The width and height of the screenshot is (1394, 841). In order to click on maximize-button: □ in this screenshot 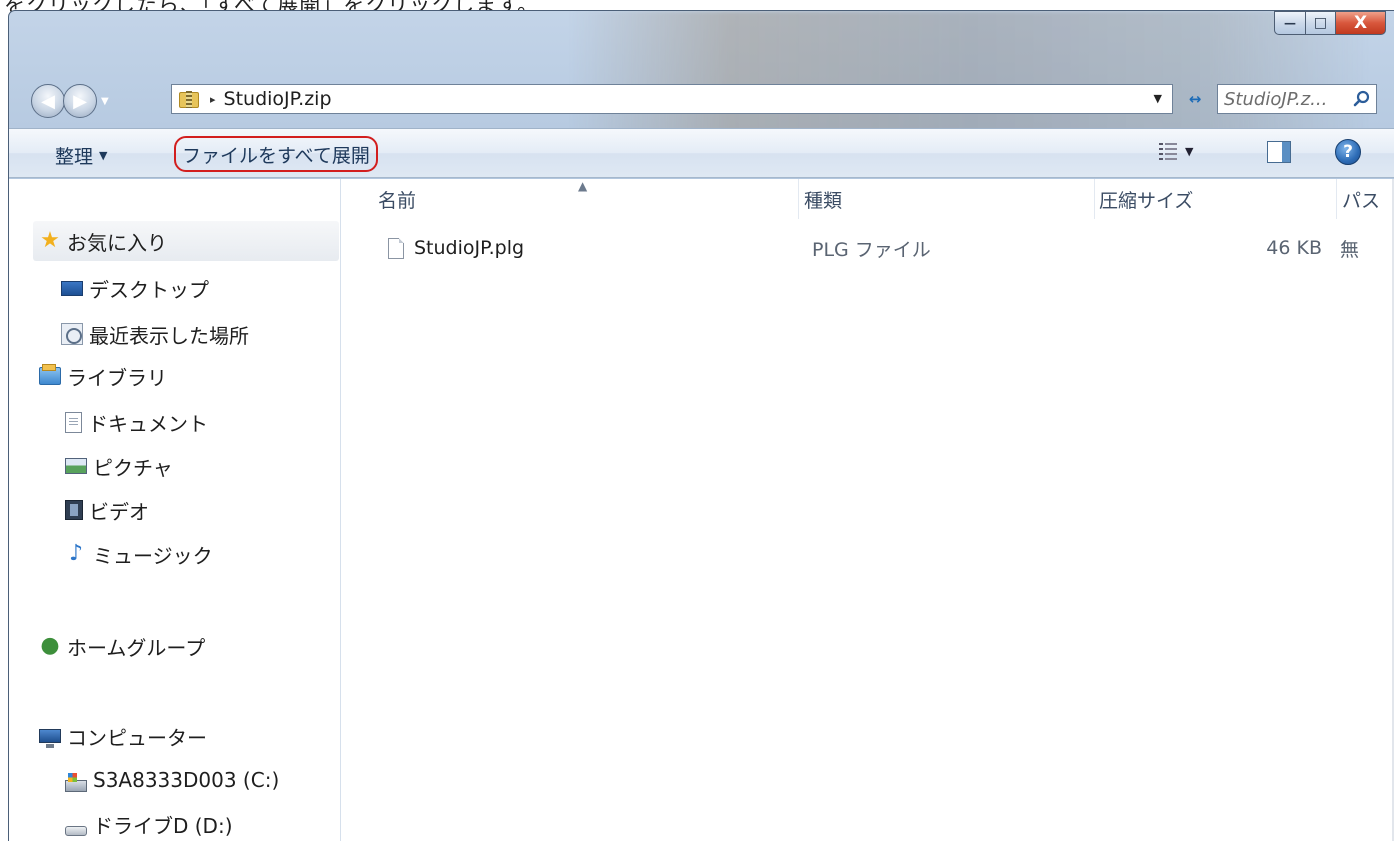, I will do `click(1320, 23)`.